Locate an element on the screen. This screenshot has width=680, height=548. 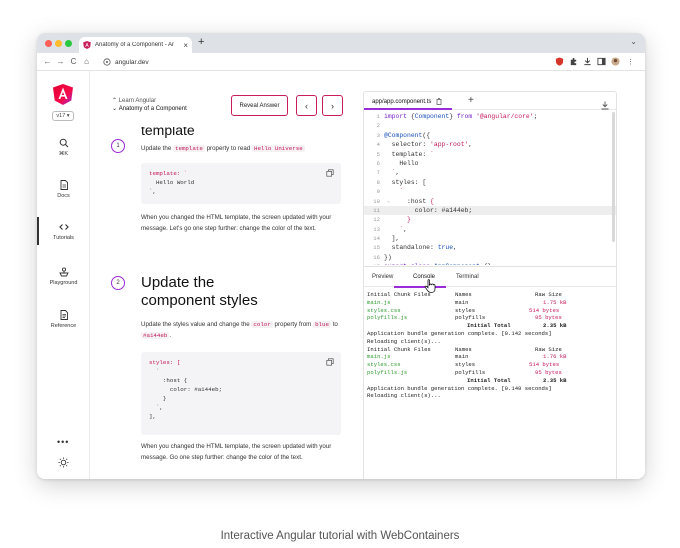
console-cell: 95 bytes is located at coordinates (548, 318).